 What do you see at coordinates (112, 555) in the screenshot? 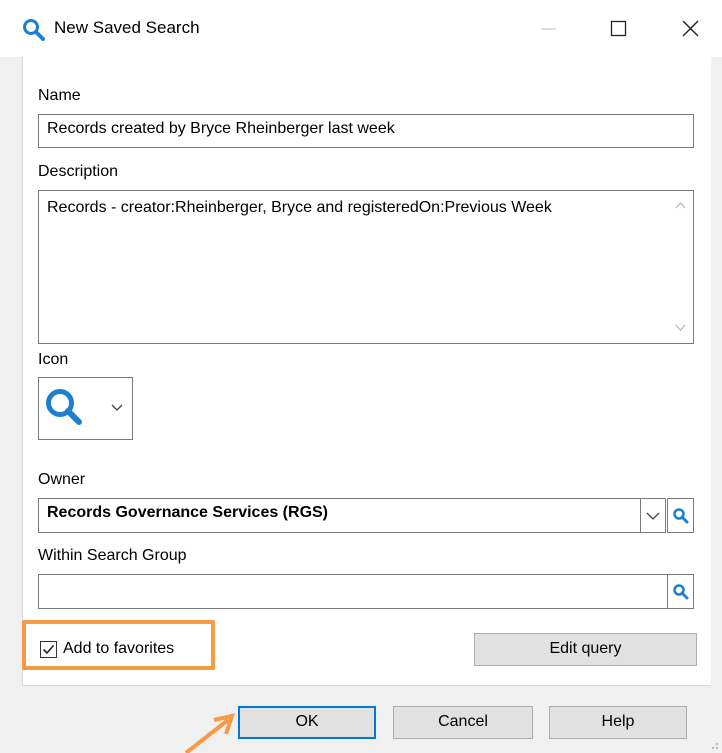
I see `search-group-label: Within Search Group` at bounding box center [112, 555].